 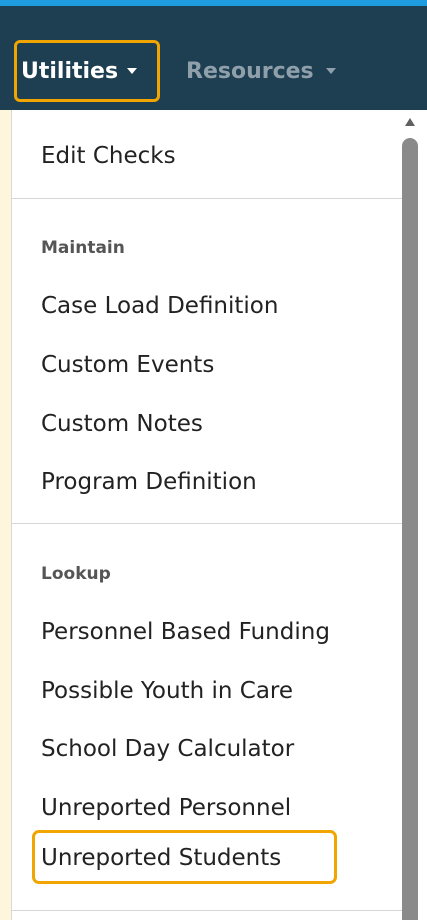 I want to click on menu-item-custom-notes: Custom Notes, so click(x=122, y=424).